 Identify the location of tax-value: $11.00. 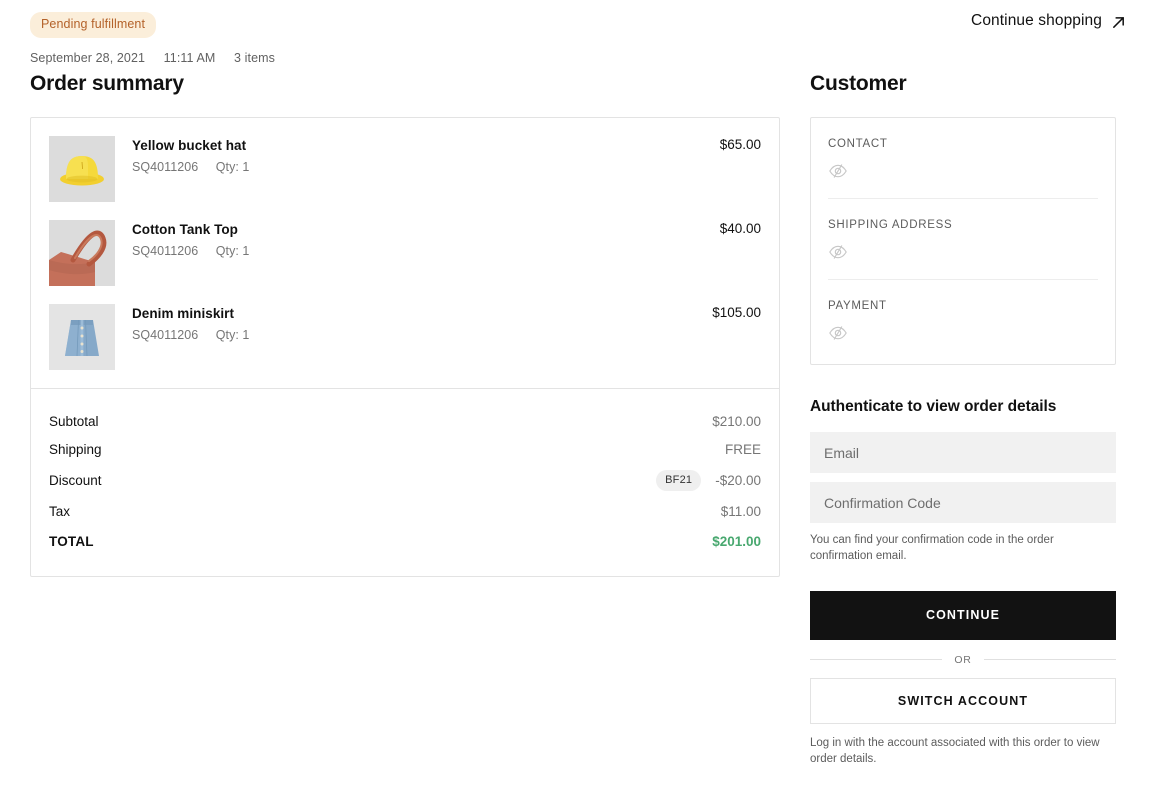
(740, 511).